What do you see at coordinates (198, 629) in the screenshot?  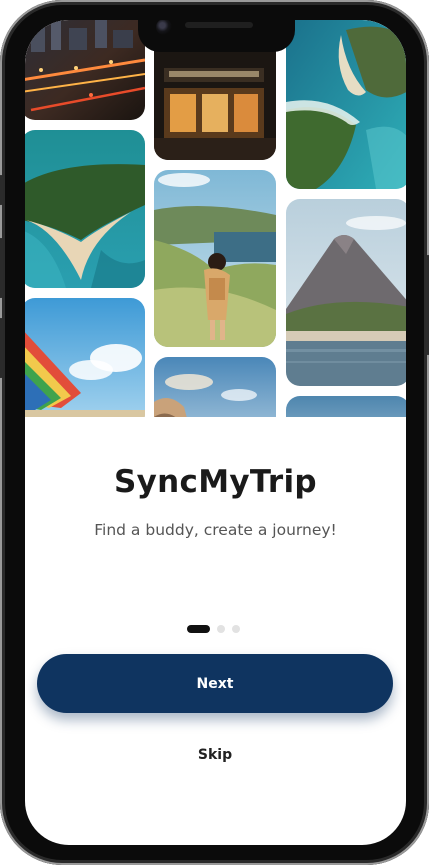 I see `page-dot-active` at bounding box center [198, 629].